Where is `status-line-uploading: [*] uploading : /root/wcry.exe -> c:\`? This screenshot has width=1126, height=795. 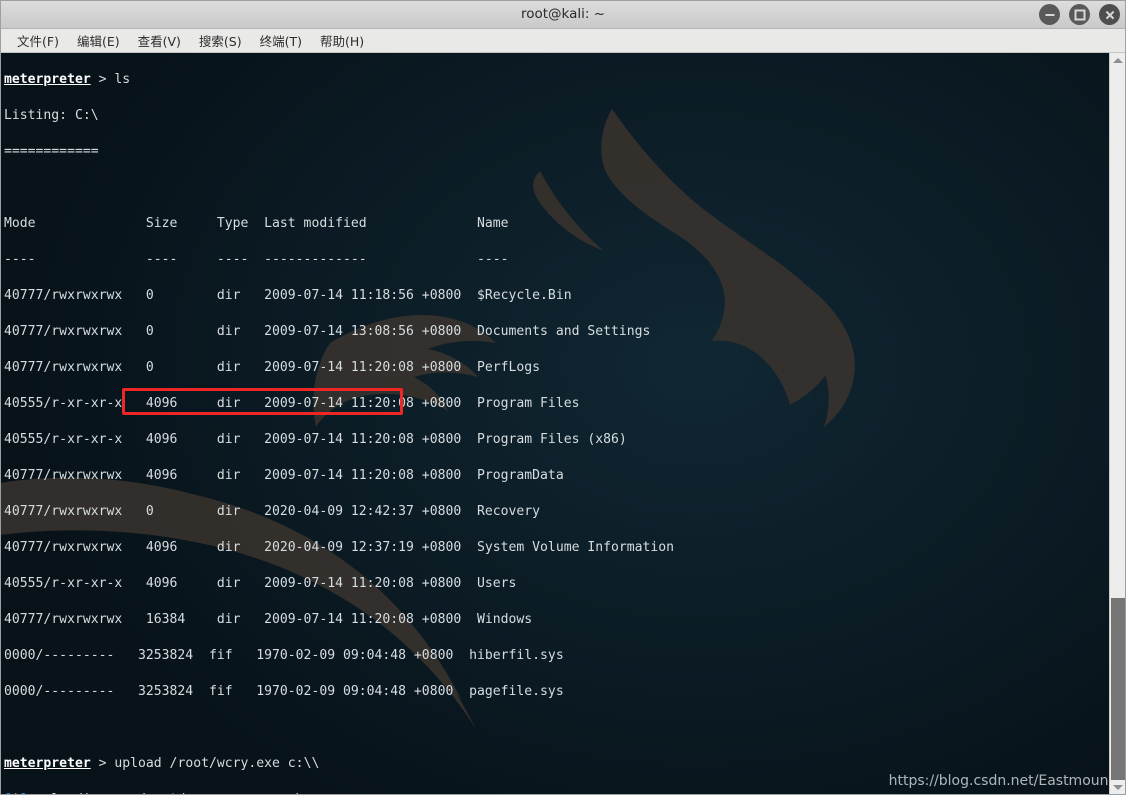
status-line-uploading: [*] uploading : /root/wcry.exe -> c:\ is located at coordinates (347, 793).